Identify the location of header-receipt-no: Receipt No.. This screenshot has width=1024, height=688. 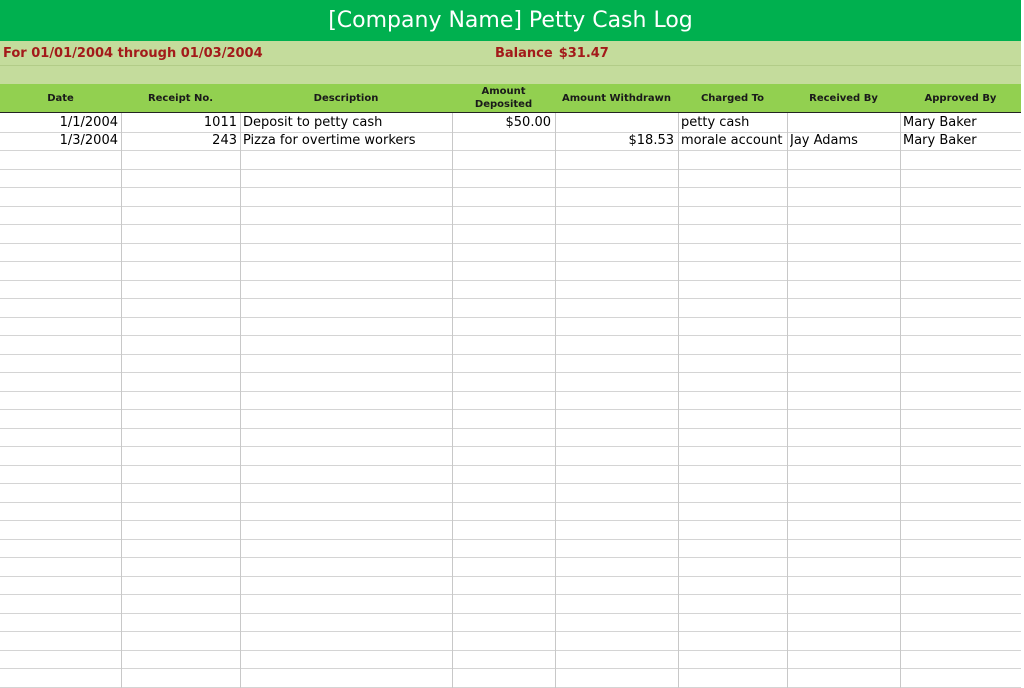
(180, 98).